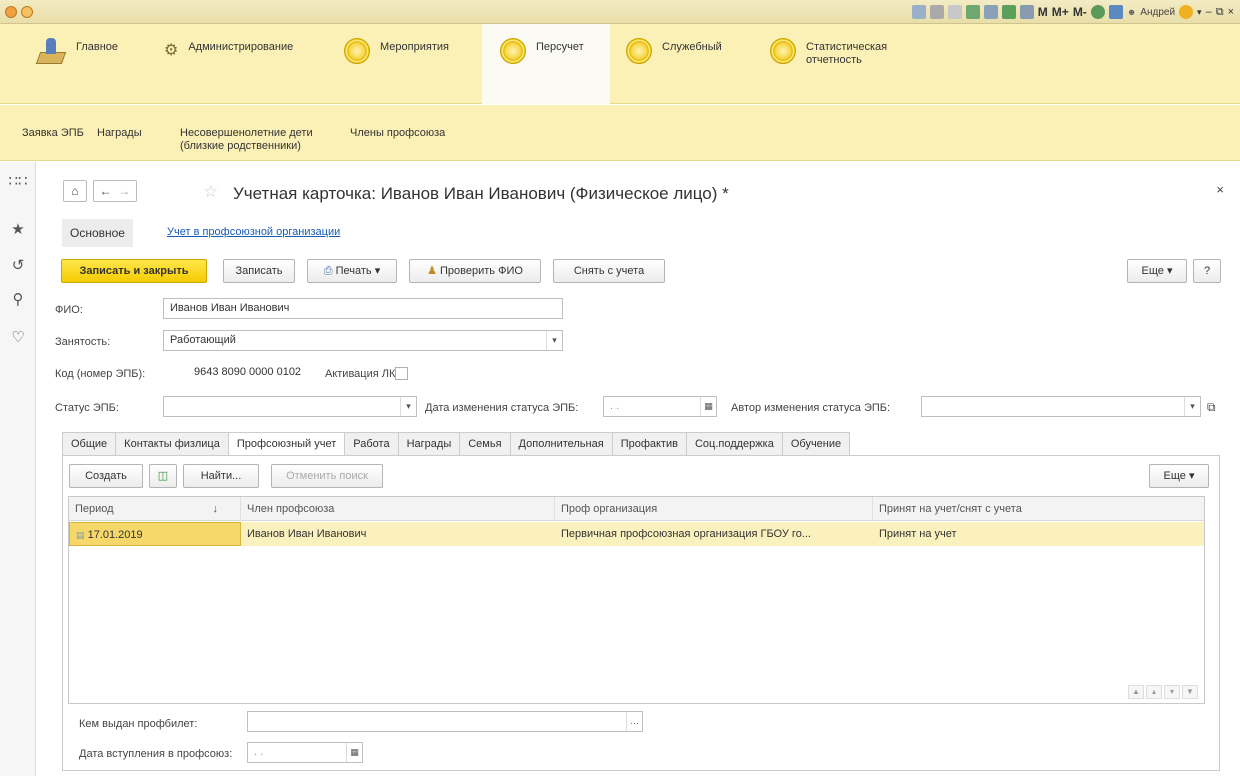 The height and width of the screenshot is (776, 1240). Describe the element at coordinates (691, 64) in the screenshot. I see `section-service: Служебный` at that location.